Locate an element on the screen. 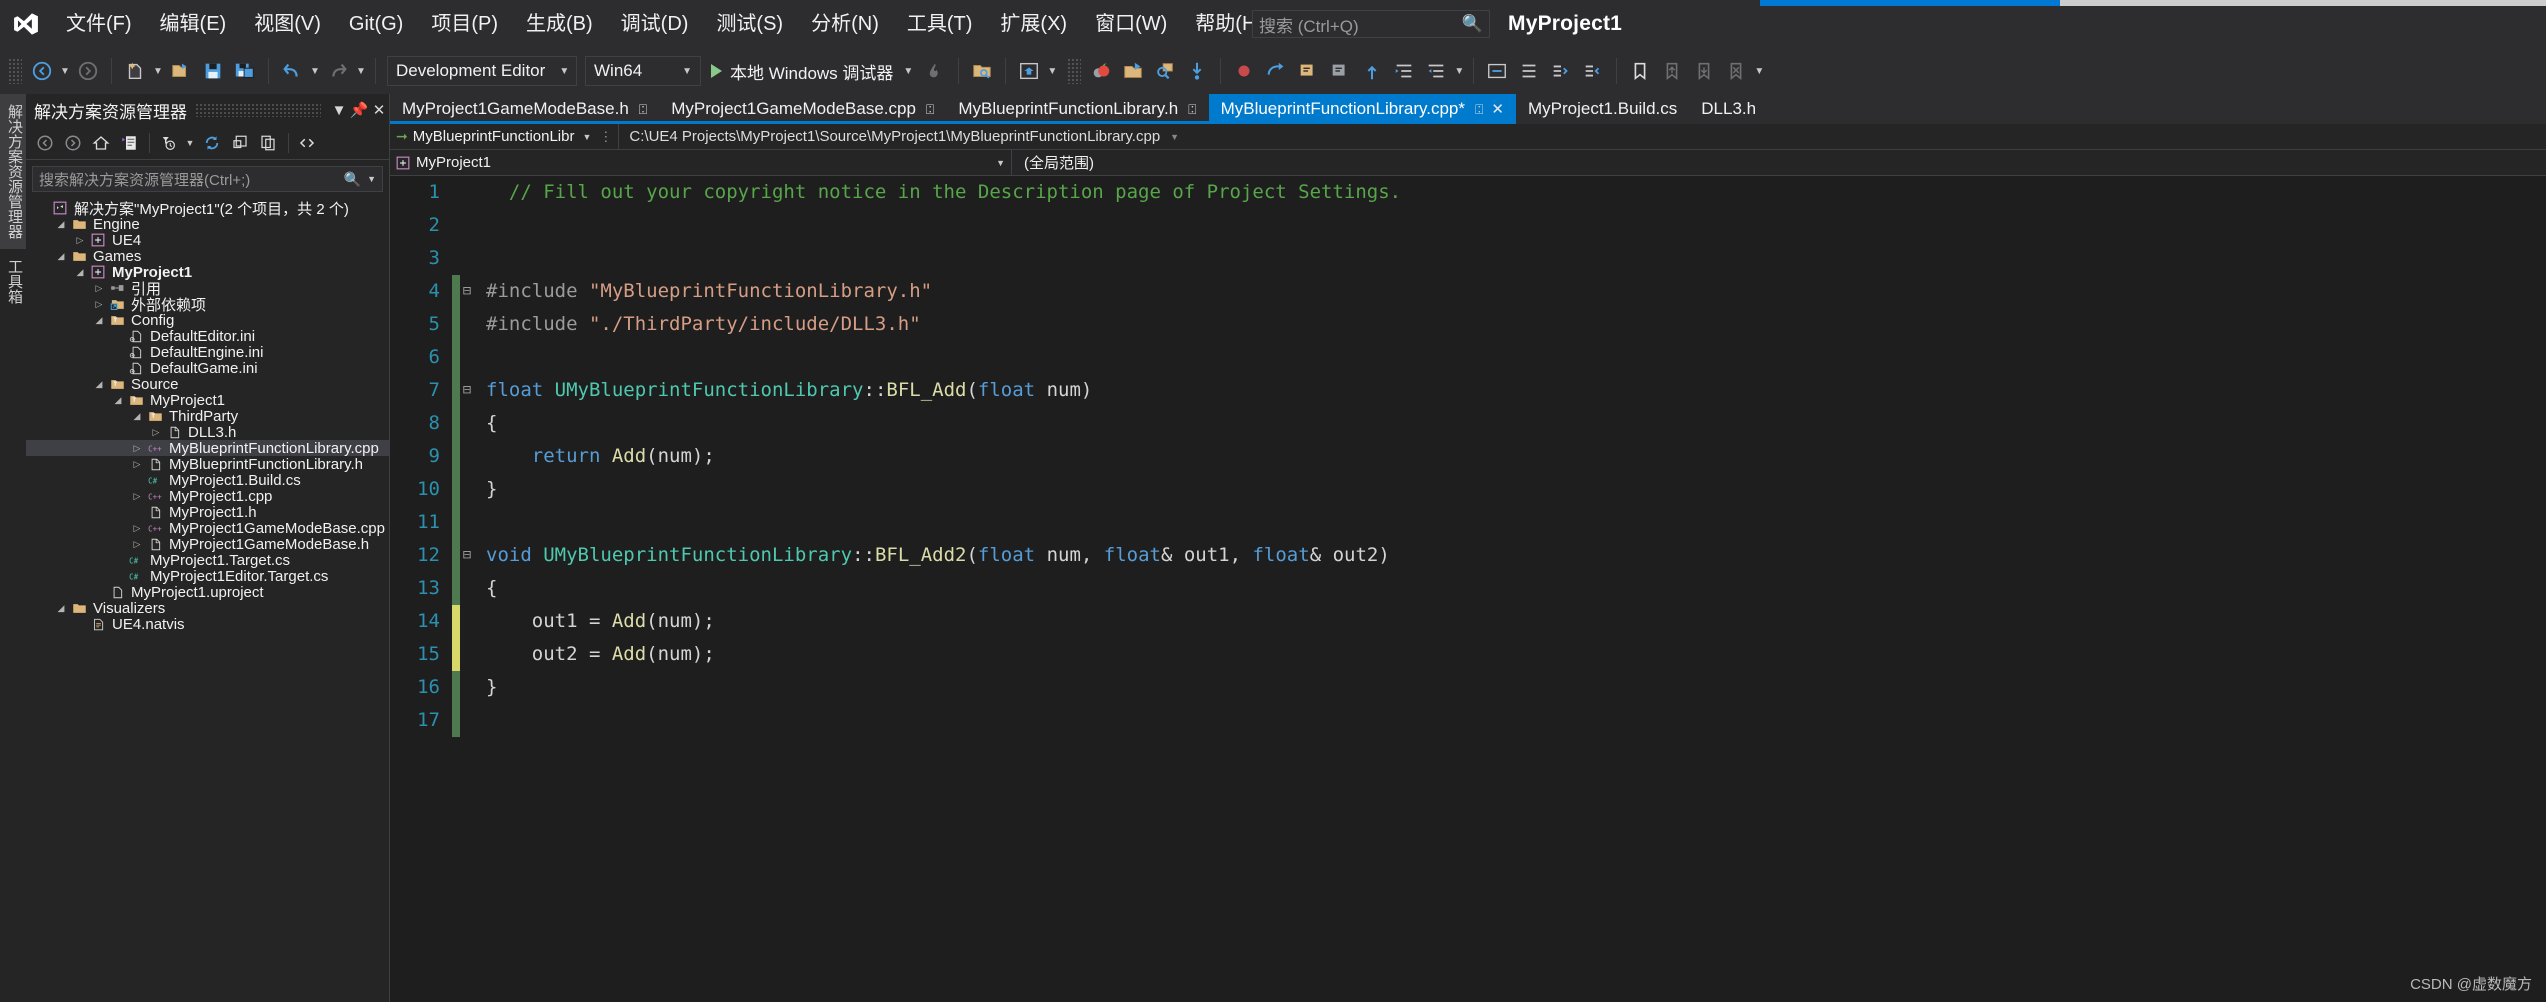 The height and width of the screenshot is (1002, 2546). new-file-icon is located at coordinates (135, 71).